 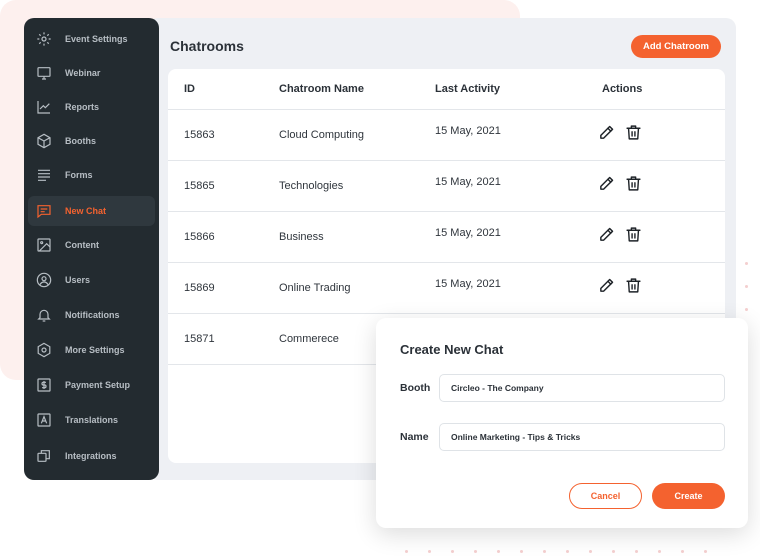 What do you see at coordinates (301, 237) in the screenshot?
I see `cell-name: Business` at bounding box center [301, 237].